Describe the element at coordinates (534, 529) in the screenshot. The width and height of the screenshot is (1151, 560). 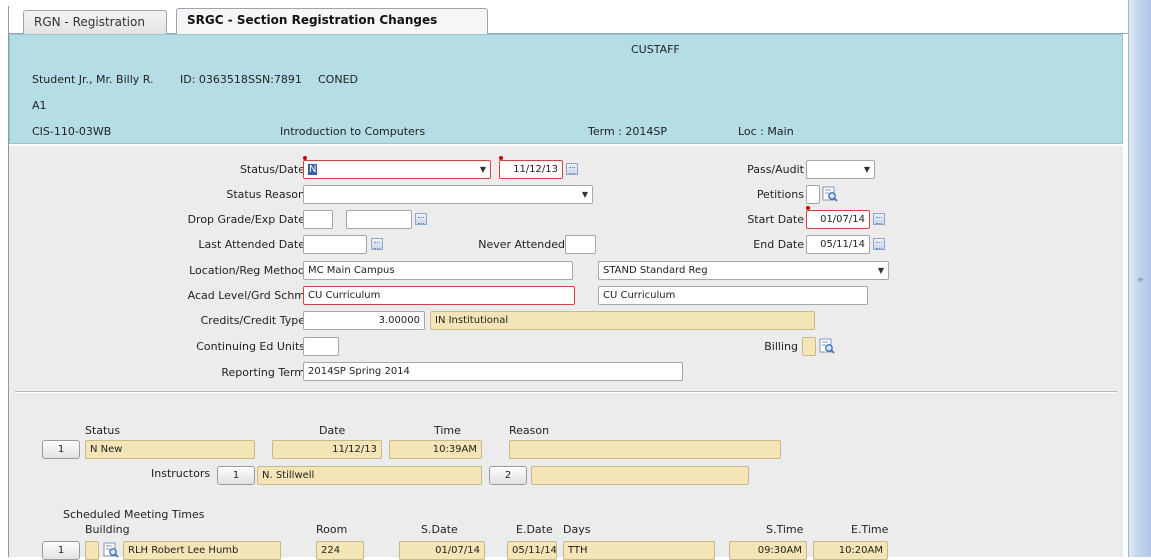
I see `edate-column-header: E.Date` at that location.